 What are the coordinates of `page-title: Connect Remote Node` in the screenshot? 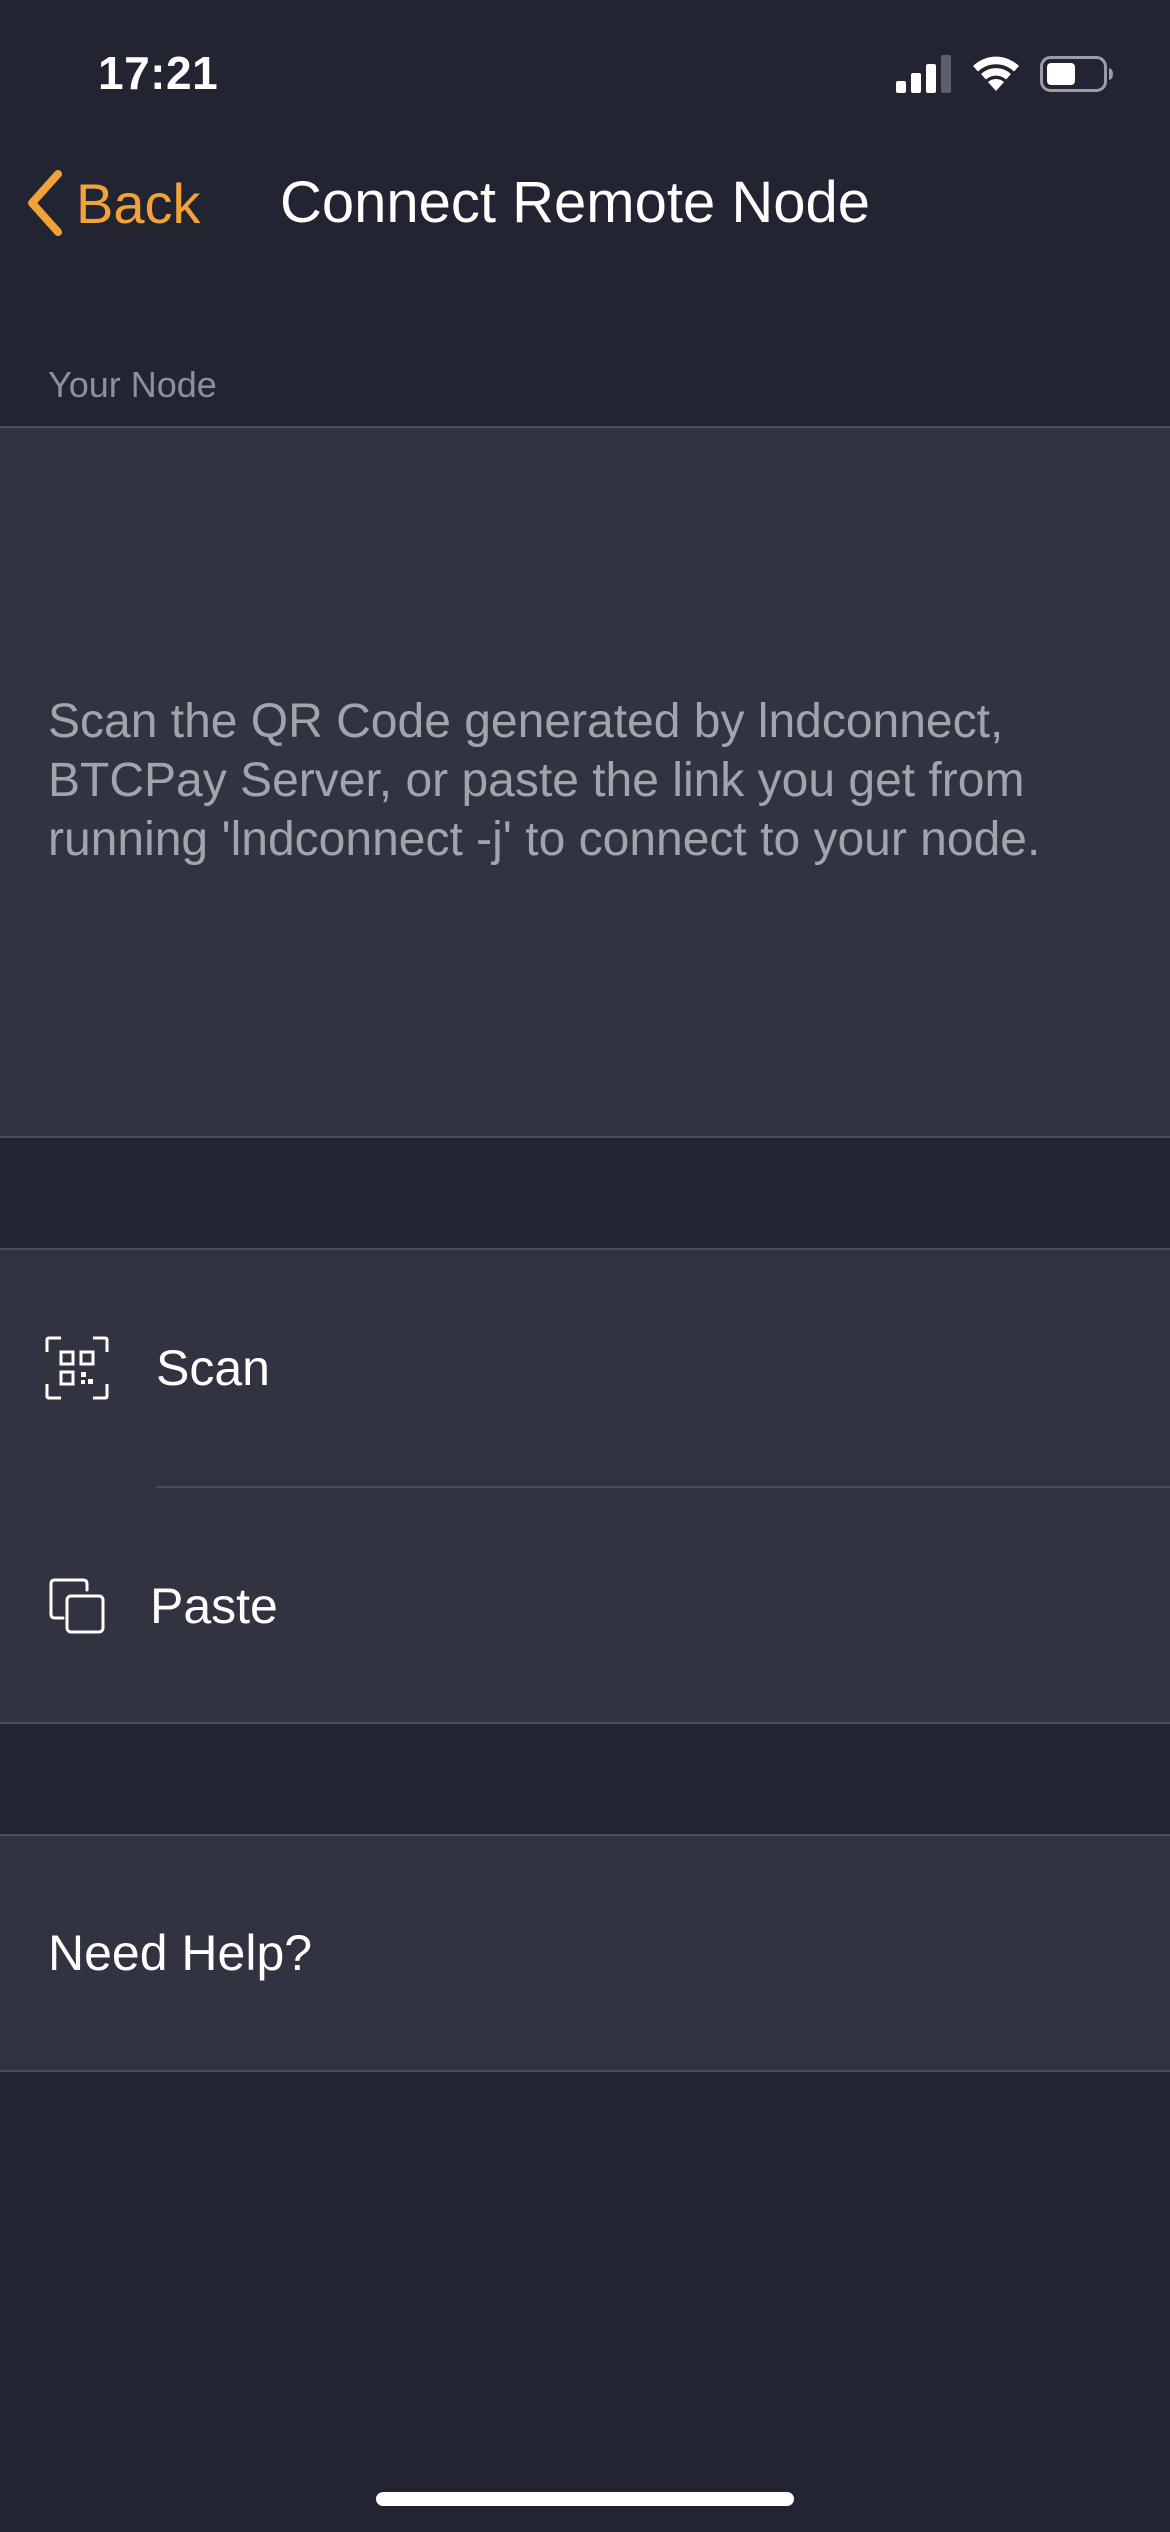 It's located at (575, 202).